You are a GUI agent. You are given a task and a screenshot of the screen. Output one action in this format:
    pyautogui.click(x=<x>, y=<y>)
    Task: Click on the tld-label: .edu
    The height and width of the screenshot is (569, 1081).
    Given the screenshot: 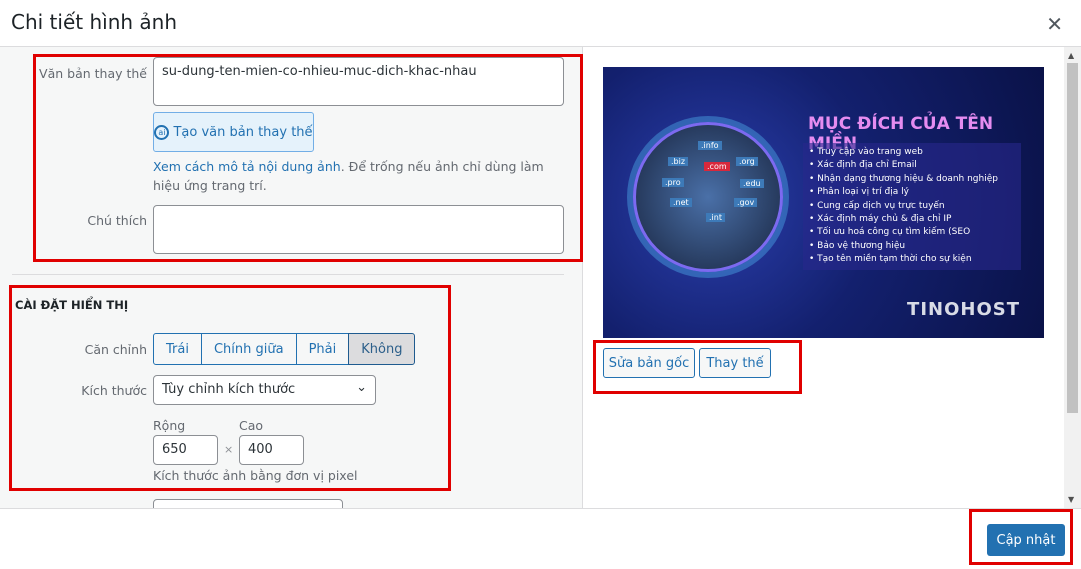 What is the action you would take?
    pyautogui.click(x=752, y=183)
    